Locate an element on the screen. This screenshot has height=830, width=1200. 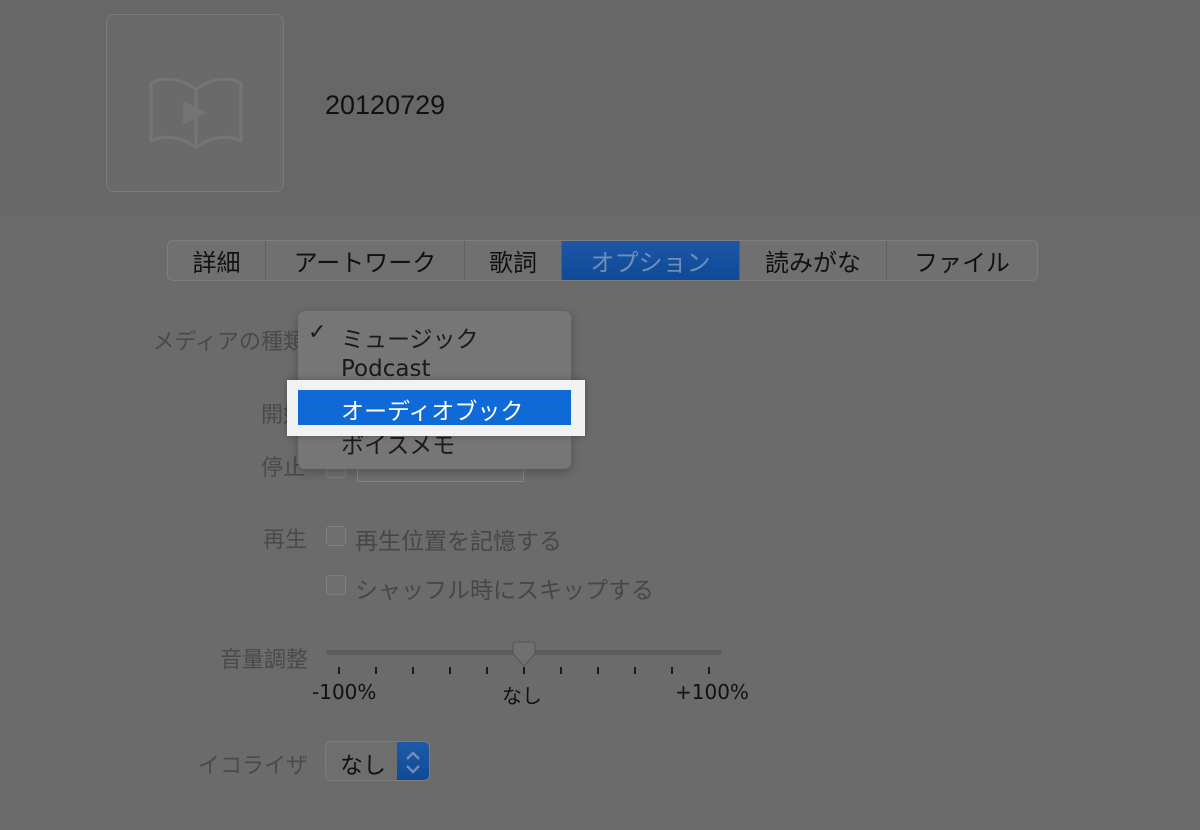
tab-options: オプション is located at coordinates (651, 260).